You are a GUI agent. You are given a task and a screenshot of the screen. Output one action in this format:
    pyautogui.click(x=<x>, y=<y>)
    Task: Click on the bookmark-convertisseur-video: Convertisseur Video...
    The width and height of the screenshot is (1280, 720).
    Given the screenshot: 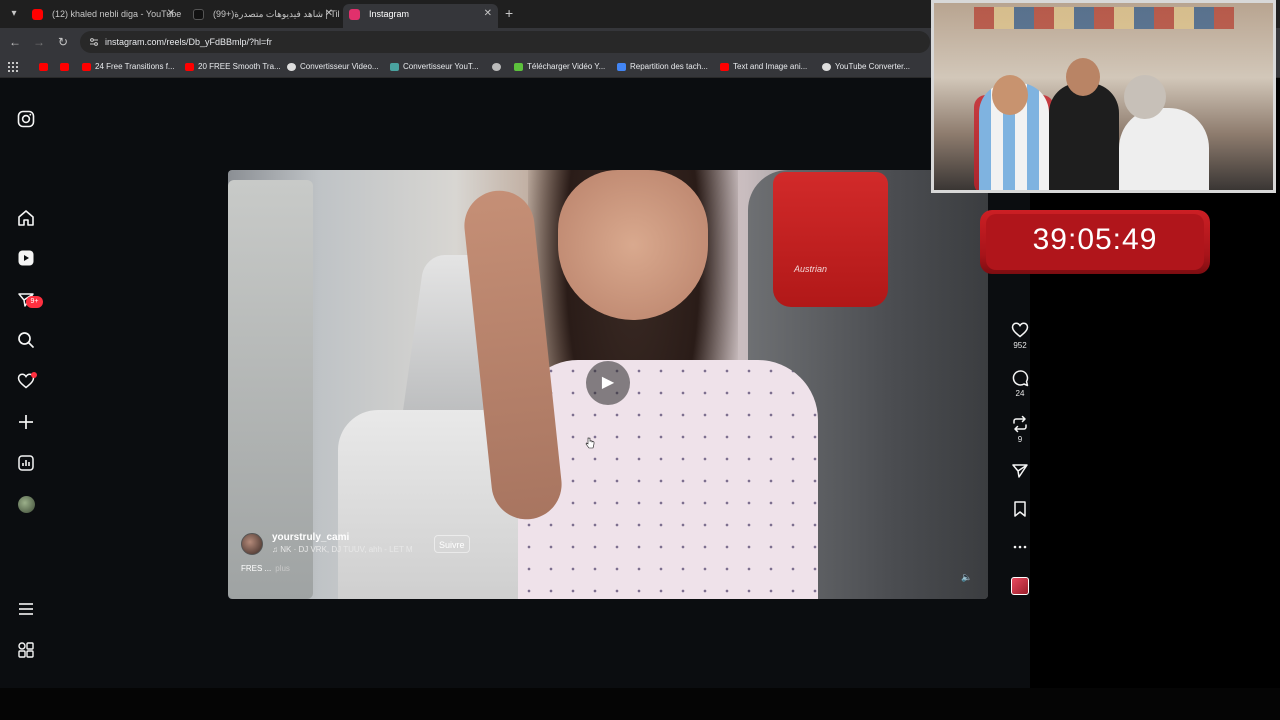 What is the action you would take?
    pyautogui.click(x=333, y=67)
    